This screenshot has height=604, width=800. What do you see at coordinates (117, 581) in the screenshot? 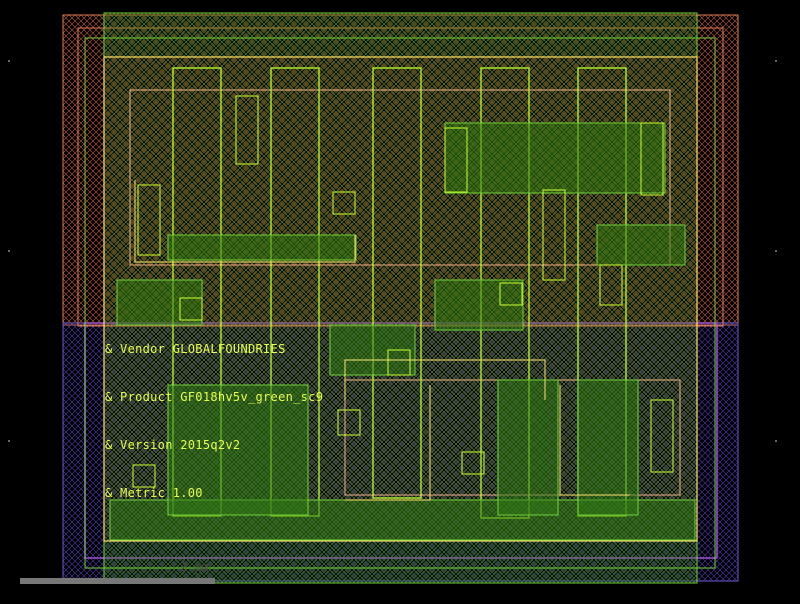
I see `scale-bar` at bounding box center [117, 581].